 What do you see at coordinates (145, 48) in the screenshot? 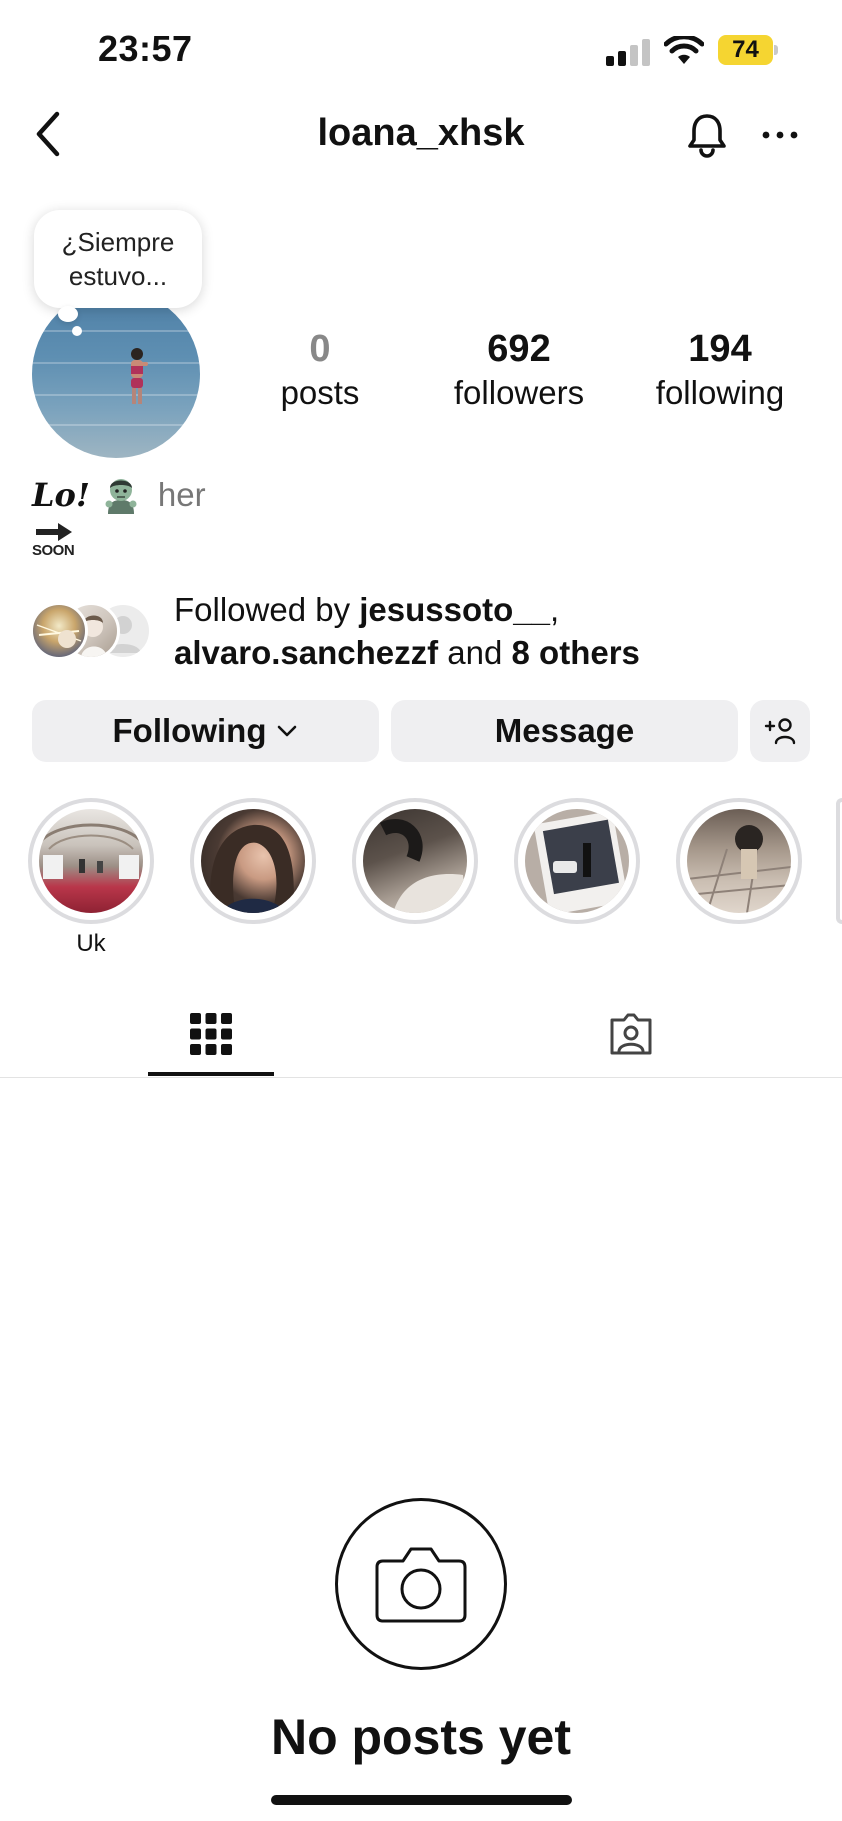
I see `status-time: 23:57` at bounding box center [145, 48].